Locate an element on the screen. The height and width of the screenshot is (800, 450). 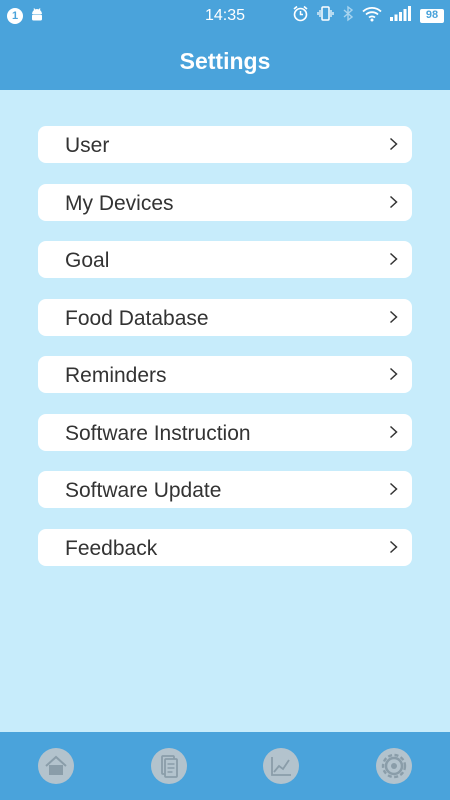
app-bar: Settings is located at coordinates (225, 61).